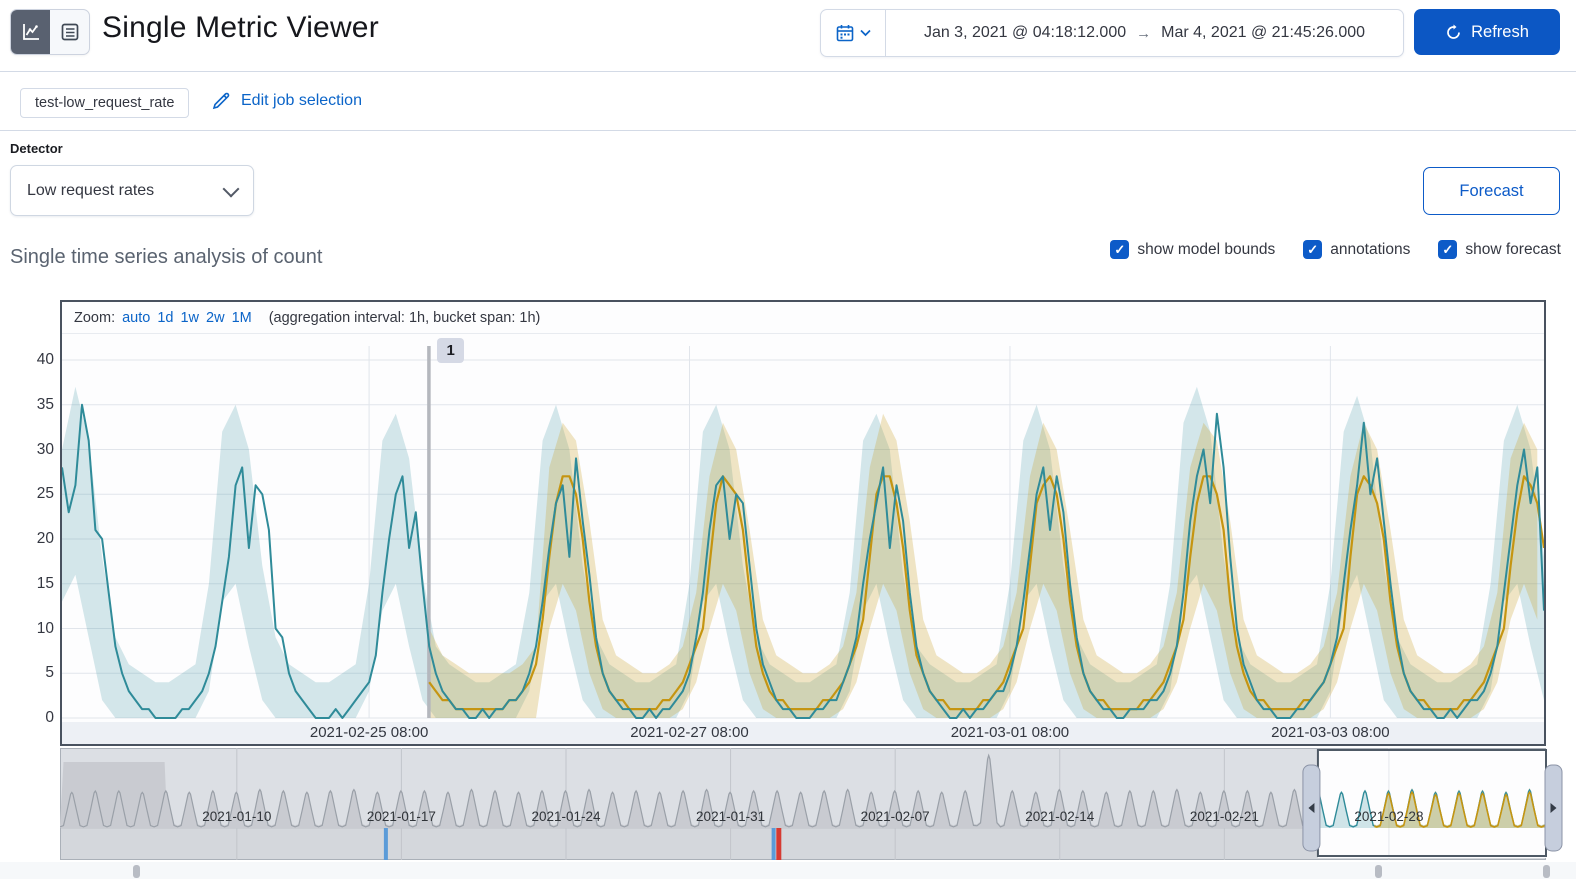 The image size is (1576, 879). What do you see at coordinates (91, 190) in the screenshot?
I see `detector-selected-value: Low request rates` at bounding box center [91, 190].